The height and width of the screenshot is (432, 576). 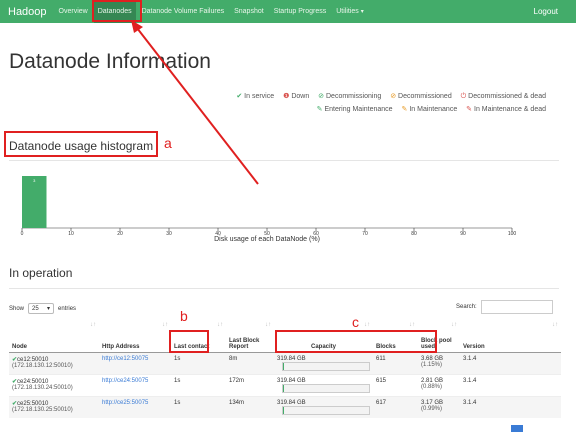 What do you see at coordinates (125, 403) in the screenshot?
I see `http-link: http://ce25:50075` at bounding box center [125, 403].